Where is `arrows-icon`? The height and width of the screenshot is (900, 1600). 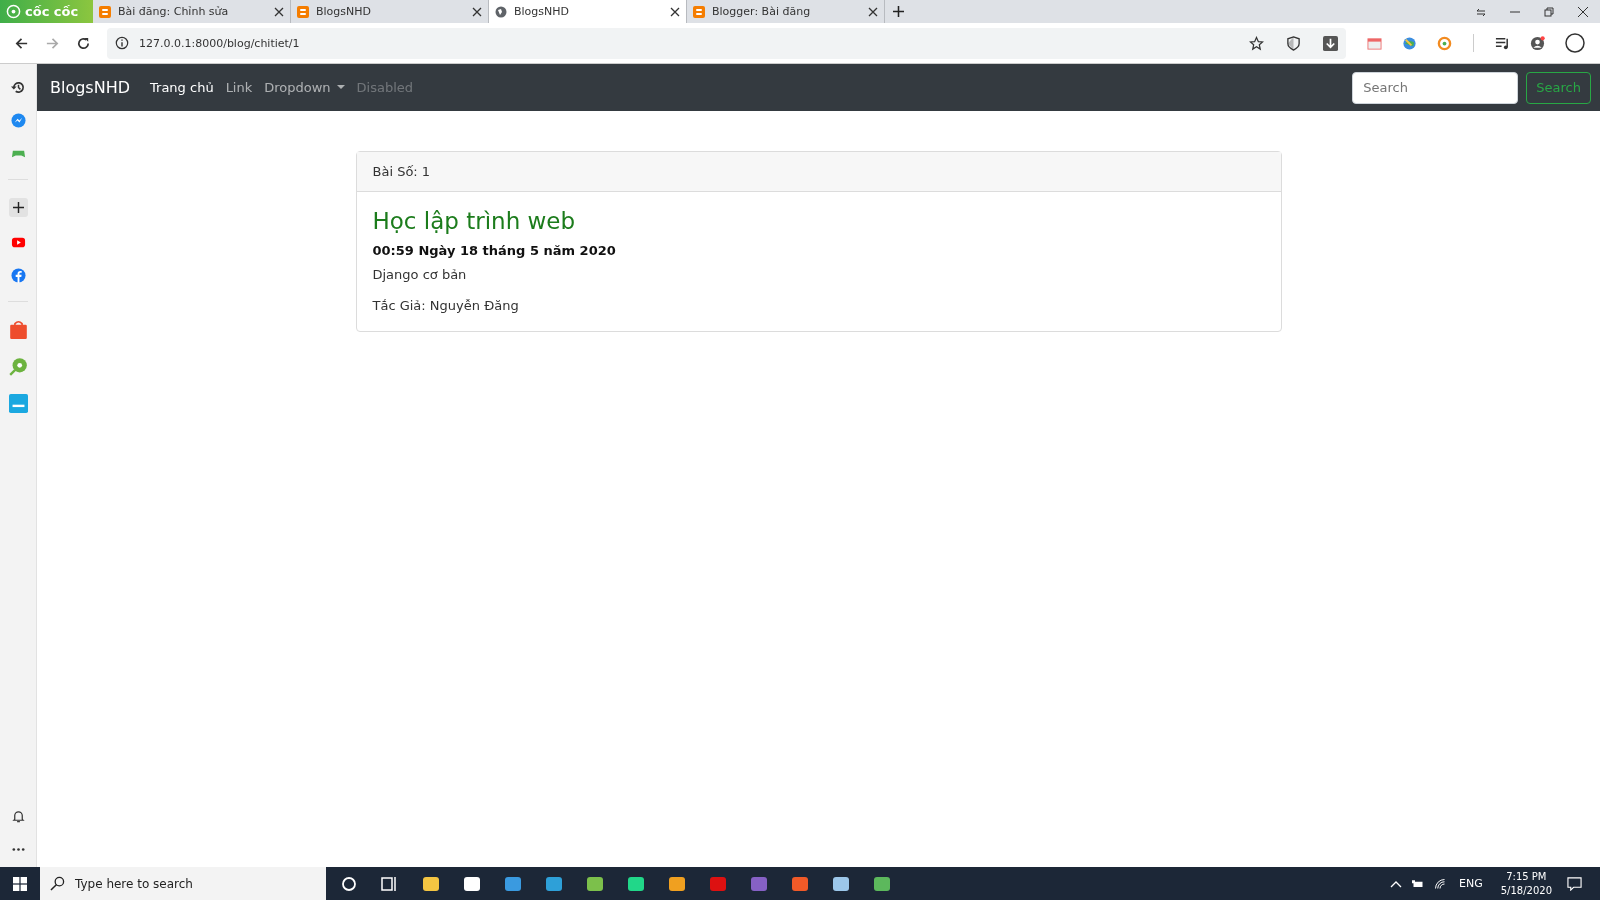
arrows-icon is located at coordinates (1481, 11).